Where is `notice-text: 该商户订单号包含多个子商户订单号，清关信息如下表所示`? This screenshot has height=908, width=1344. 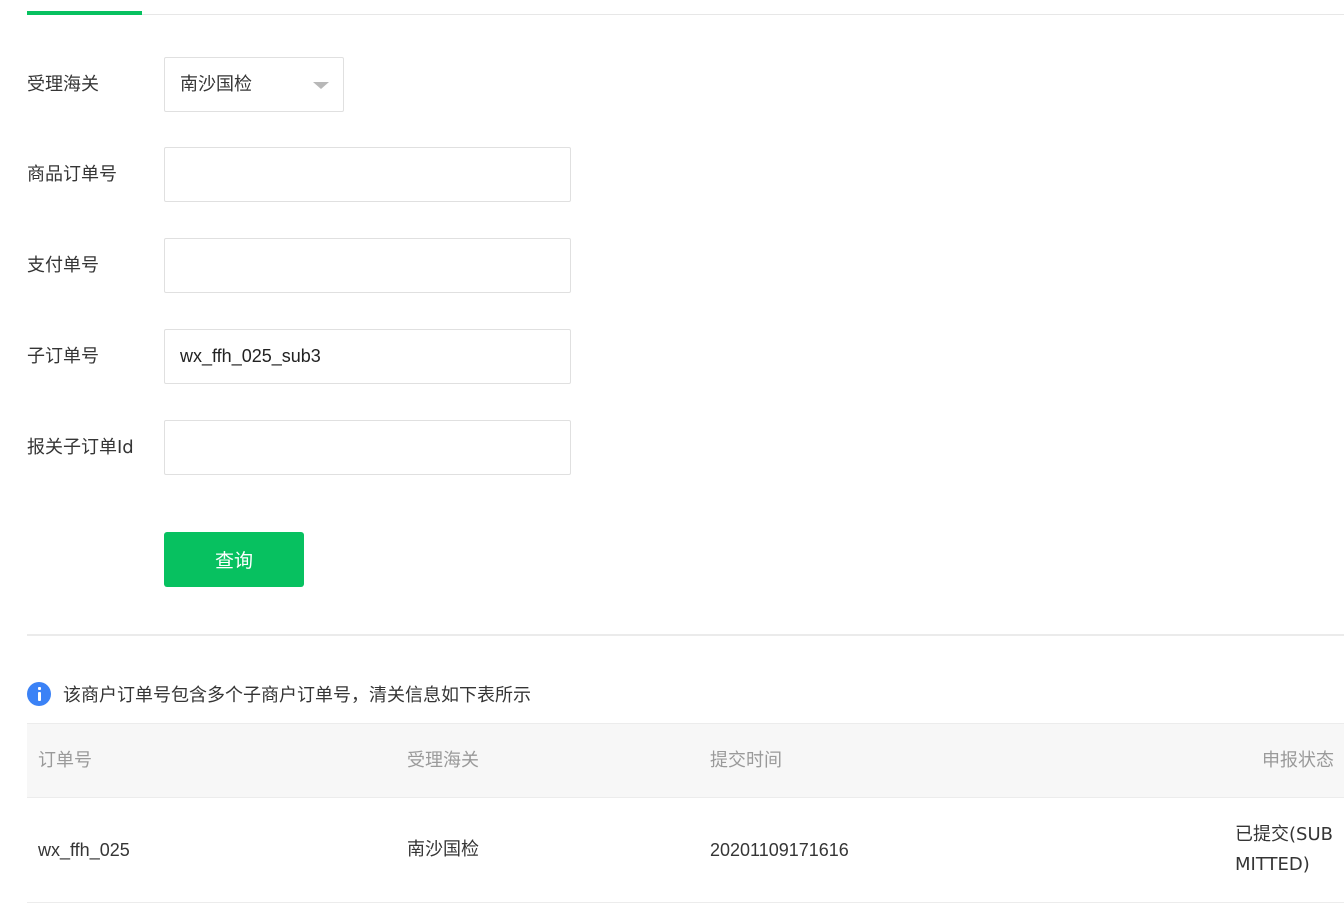 notice-text: 该商户订单号包含多个子商户订单号，清关信息如下表所示 is located at coordinates (297, 695).